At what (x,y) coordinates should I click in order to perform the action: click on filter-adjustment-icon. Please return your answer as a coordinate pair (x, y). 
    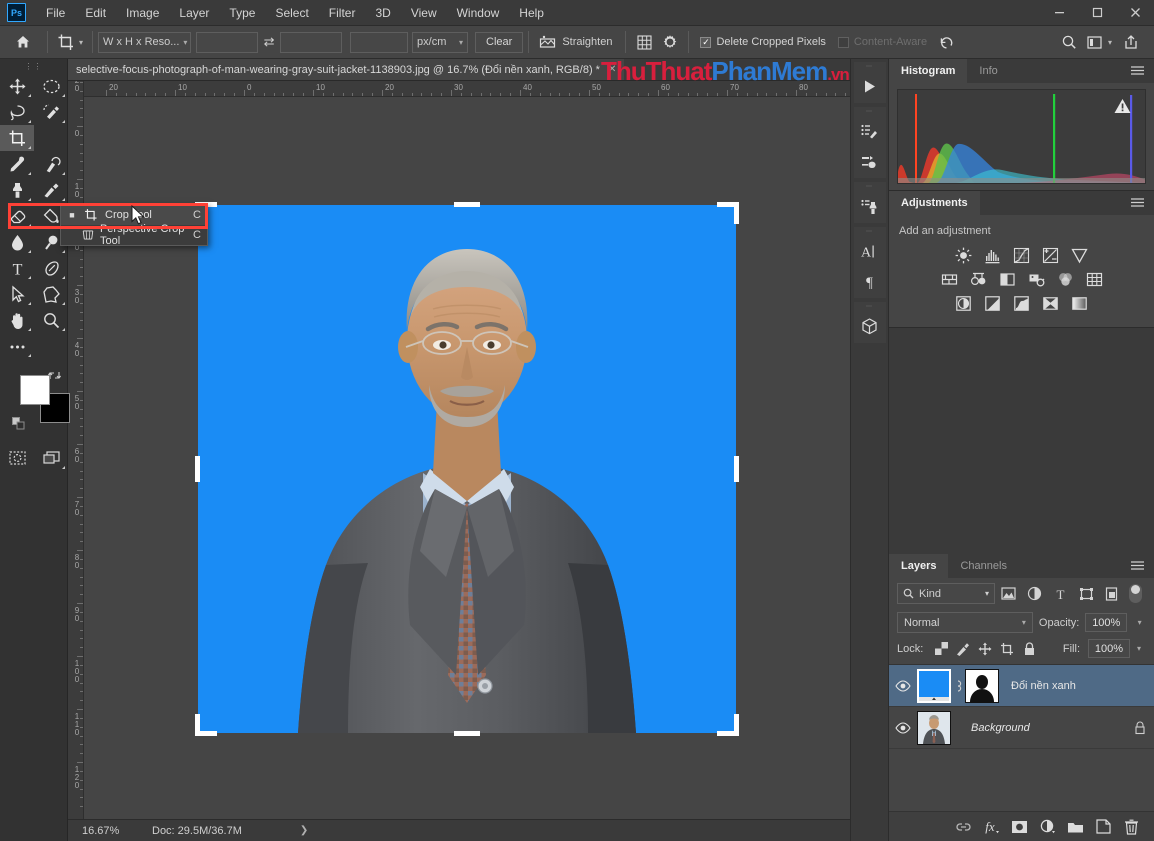
    Looking at the image, I should click on (1034, 593).